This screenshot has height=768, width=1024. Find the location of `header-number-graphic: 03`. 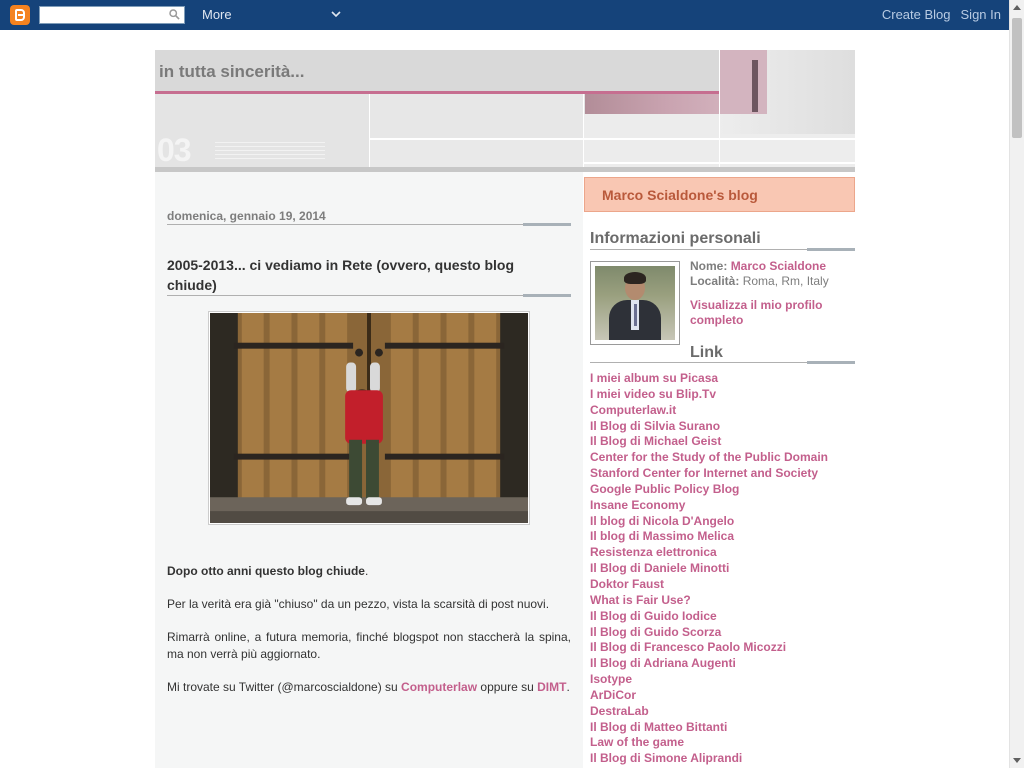

header-number-graphic: 03 is located at coordinates (174, 150).